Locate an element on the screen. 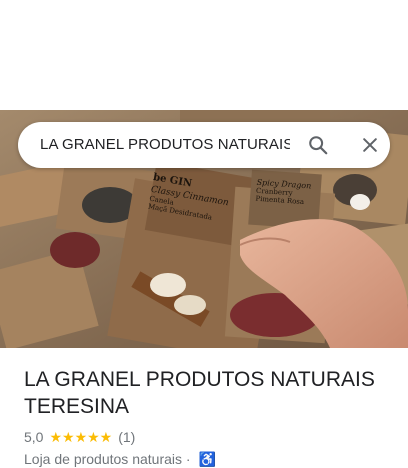 The height and width of the screenshot is (468, 408). search-bar: LA GRANEL PRODUTOS NATURAIS TERESINA is located at coordinates (204, 145).